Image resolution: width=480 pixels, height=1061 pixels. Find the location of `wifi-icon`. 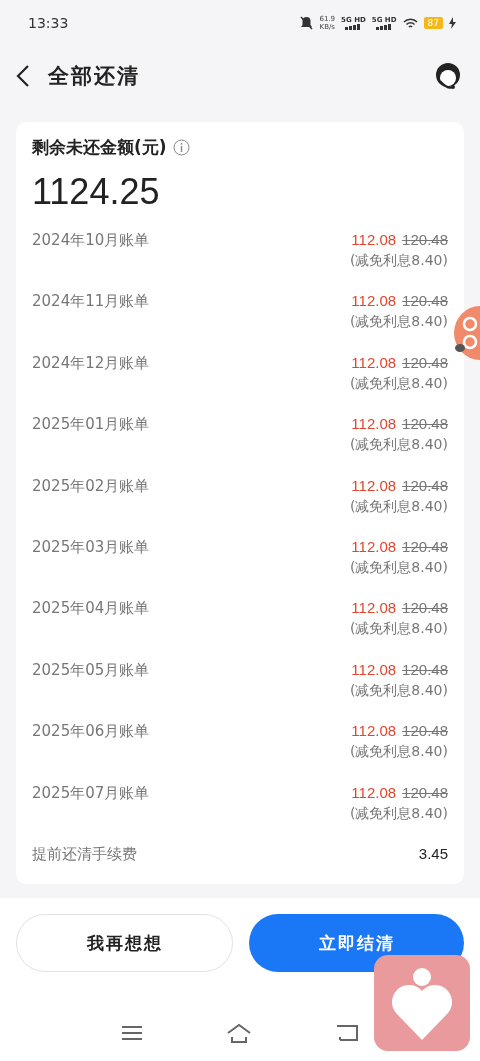

wifi-icon is located at coordinates (410, 23).